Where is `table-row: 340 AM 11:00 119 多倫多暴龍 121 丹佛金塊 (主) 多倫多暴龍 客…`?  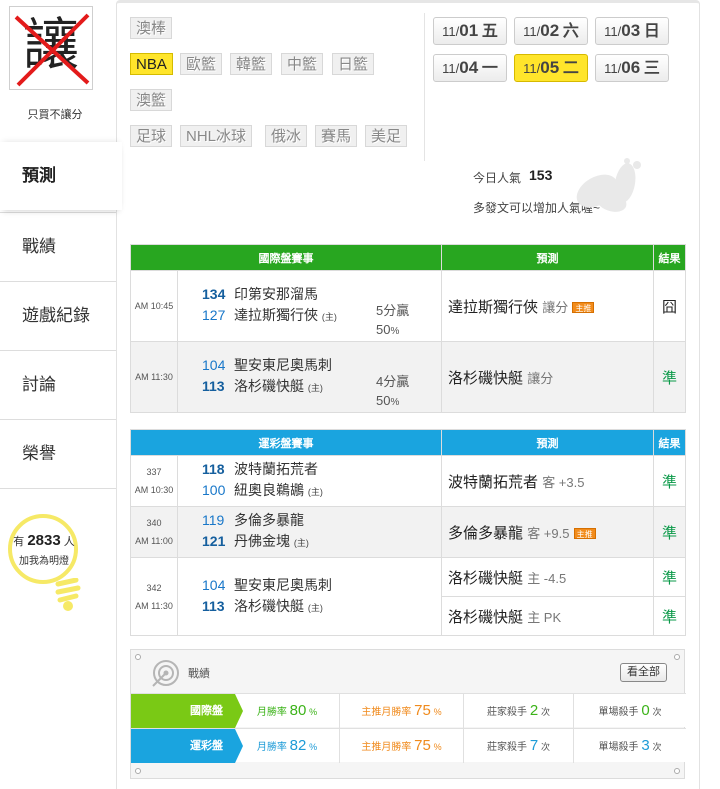 table-row: 340 AM 11:00 119 多倫多暴龍 121 丹佛金塊 (主) 多倫多暴龍 客… is located at coordinates (408, 532).